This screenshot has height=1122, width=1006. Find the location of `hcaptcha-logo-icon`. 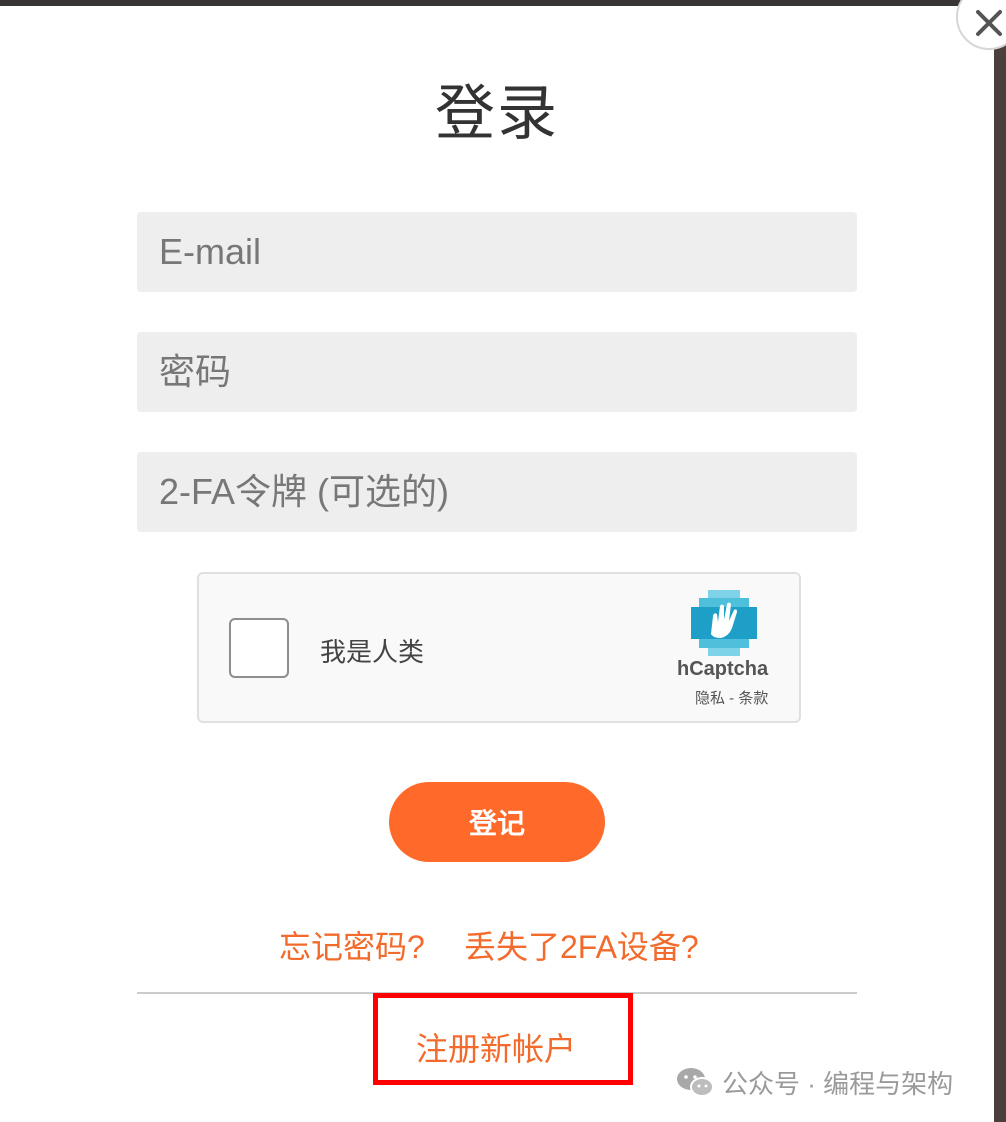

hcaptcha-logo-icon is located at coordinates (724, 623).